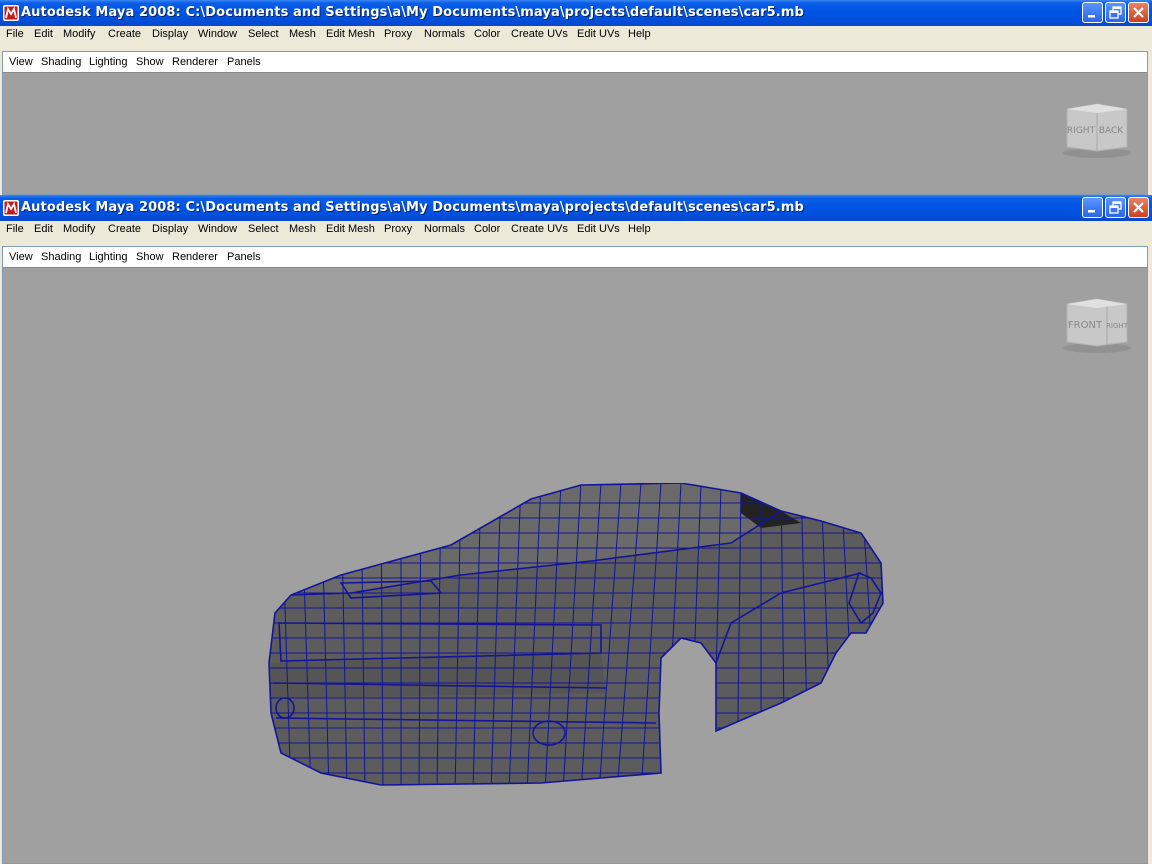  Describe the element at coordinates (575, 133) in the screenshot. I see `viewport: RIGHT BACK` at that location.